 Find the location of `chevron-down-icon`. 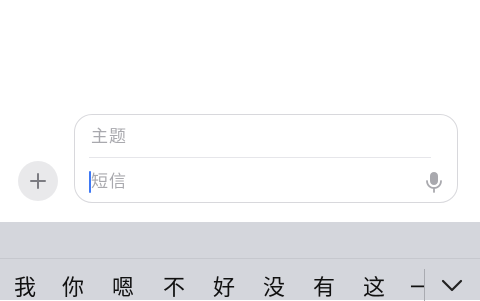

chevron-down-icon is located at coordinates (452, 285).